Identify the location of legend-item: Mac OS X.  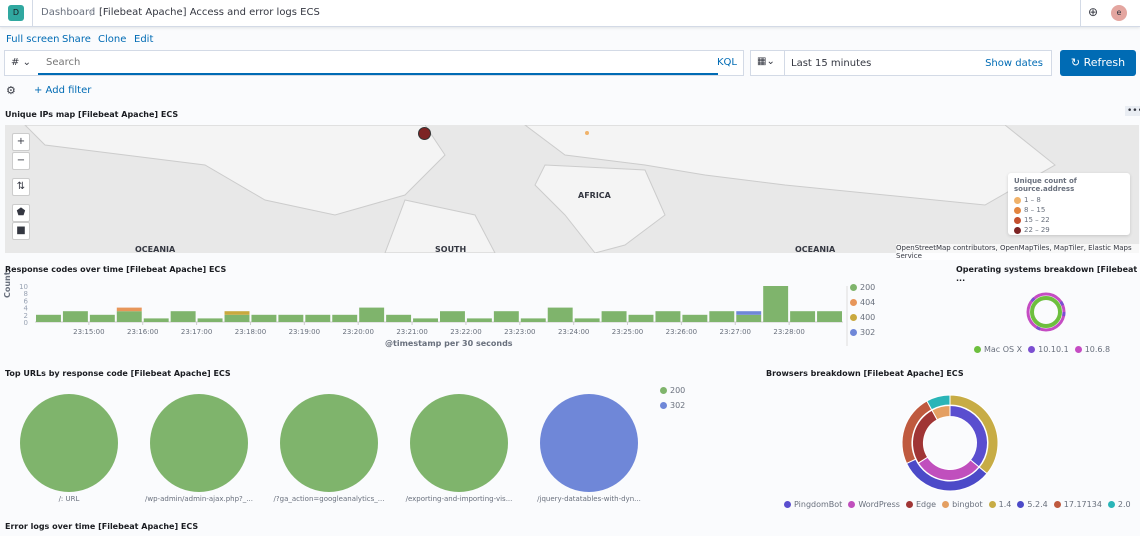
(998, 349).